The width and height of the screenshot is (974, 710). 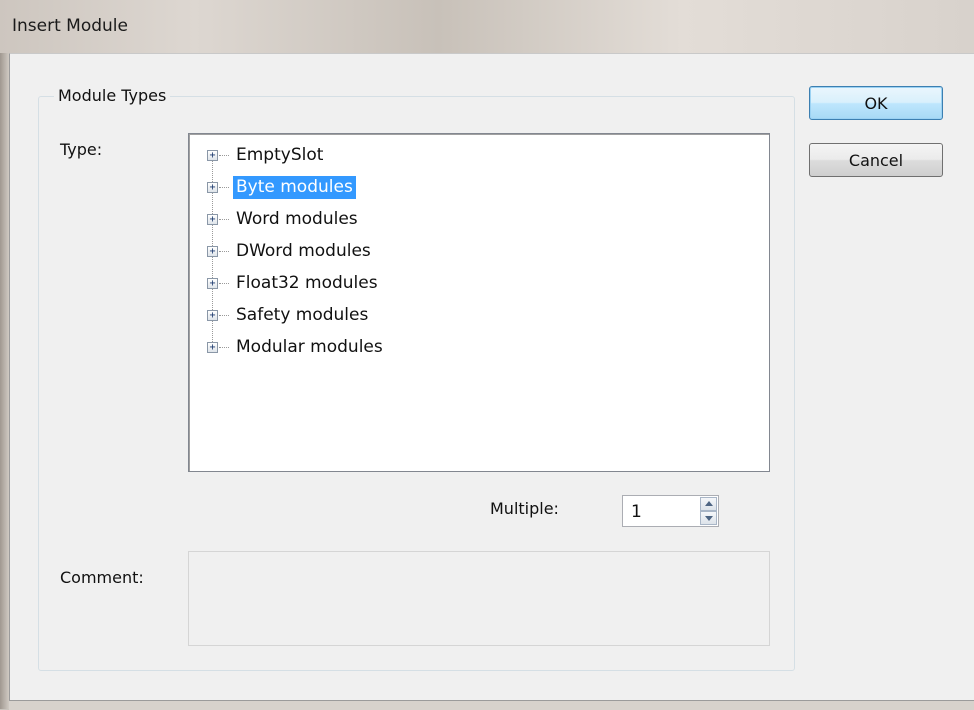 I want to click on window-left-border, so click(x=4, y=381).